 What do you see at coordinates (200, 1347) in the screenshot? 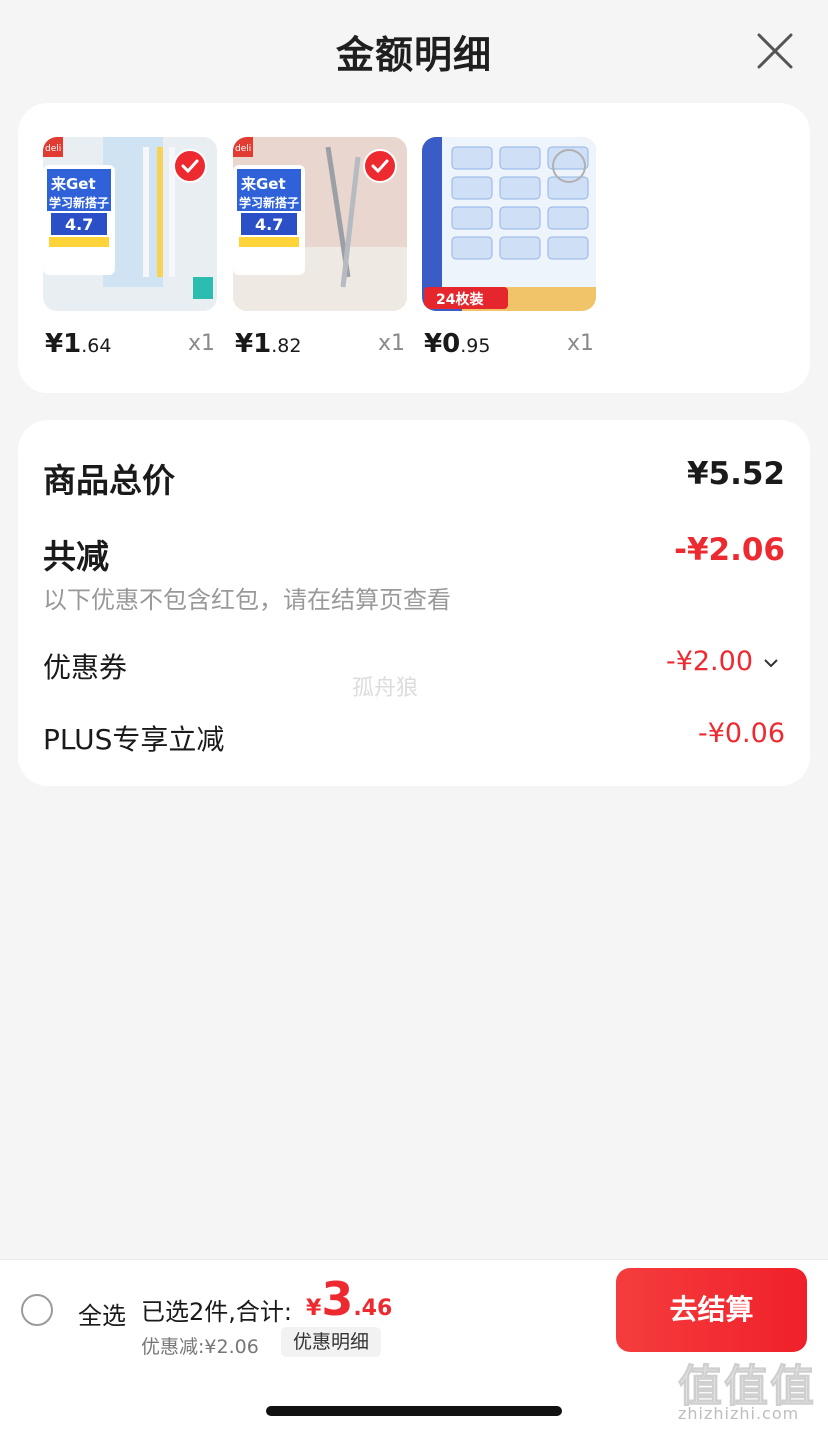
I see `discount-text: 优惠减:¥2.06` at bounding box center [200, 1347].